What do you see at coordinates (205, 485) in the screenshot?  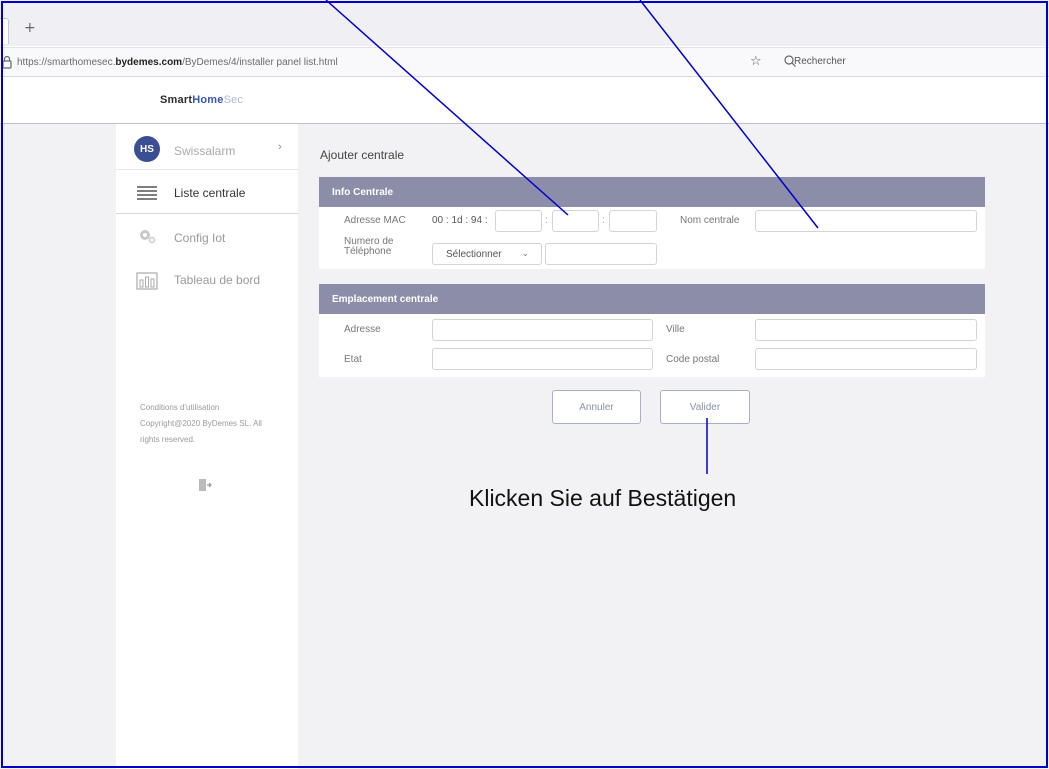 I see `logout-icon` at bounding box center [205, 485].